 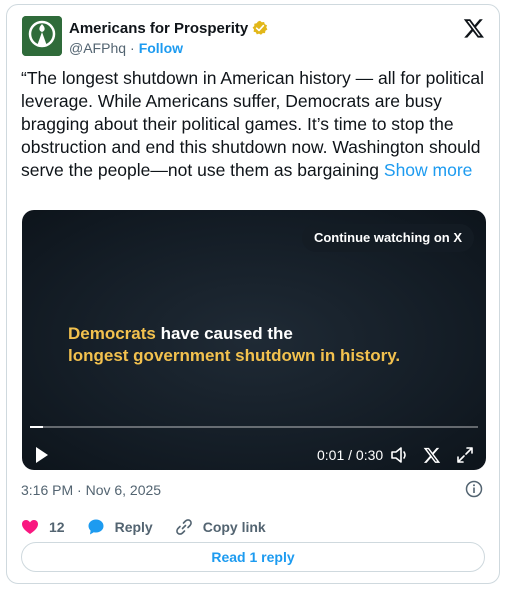 I want to click on reply-bubble-icon, so click(x=96, y=527).